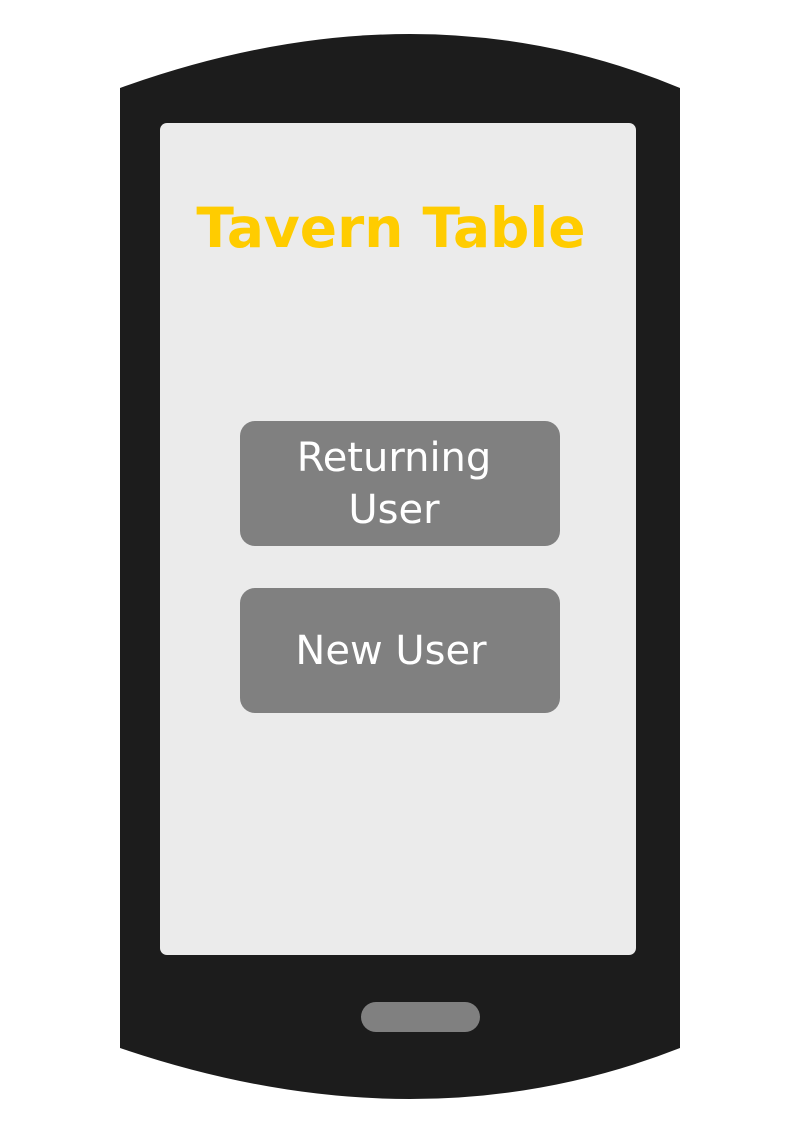 The height and width of the screenshot is (1123, 794). Describe the element at coordinates (400, 483) in the screenshot. I see `returning-user-button: Returning User` at that location.